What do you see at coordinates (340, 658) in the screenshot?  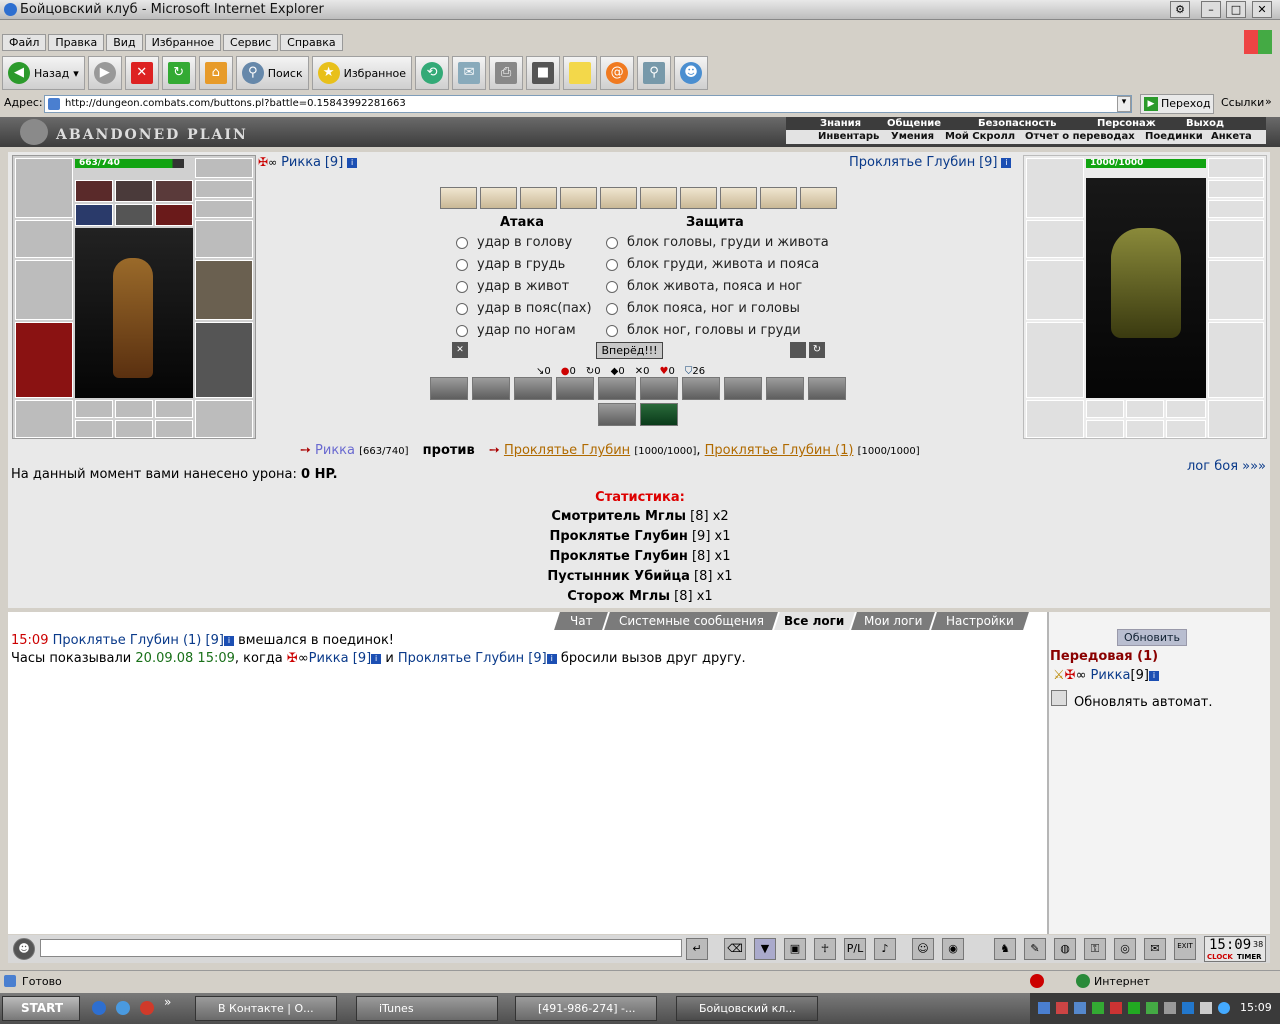 I see `log-player-link: Рикка [9]` at bounding box center [340, 658].